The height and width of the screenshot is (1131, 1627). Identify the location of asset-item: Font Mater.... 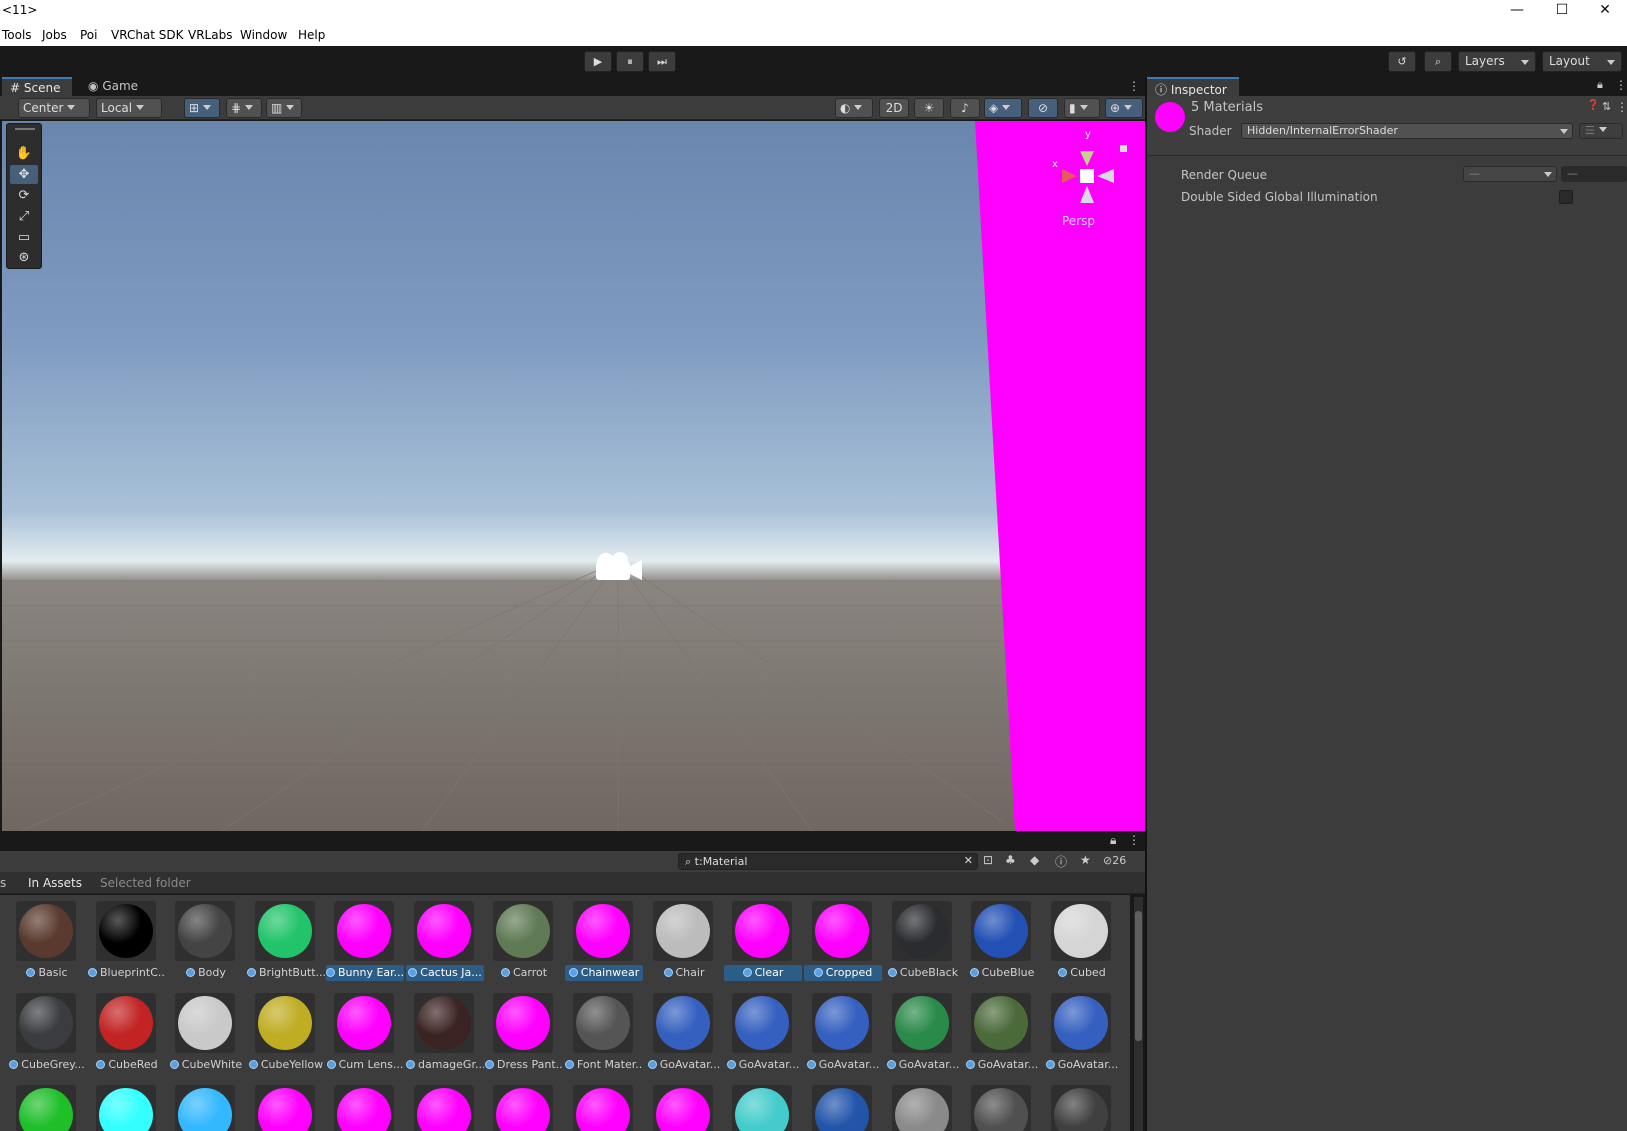
(604, 1038).